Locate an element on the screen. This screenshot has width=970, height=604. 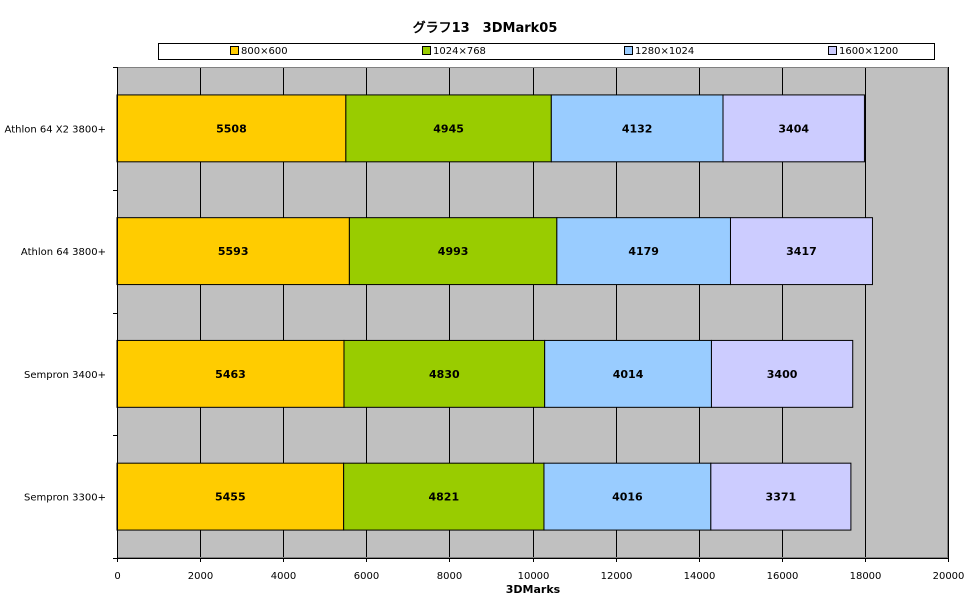
data-label-1-2: 4179 is located at coordinates (643, 251).